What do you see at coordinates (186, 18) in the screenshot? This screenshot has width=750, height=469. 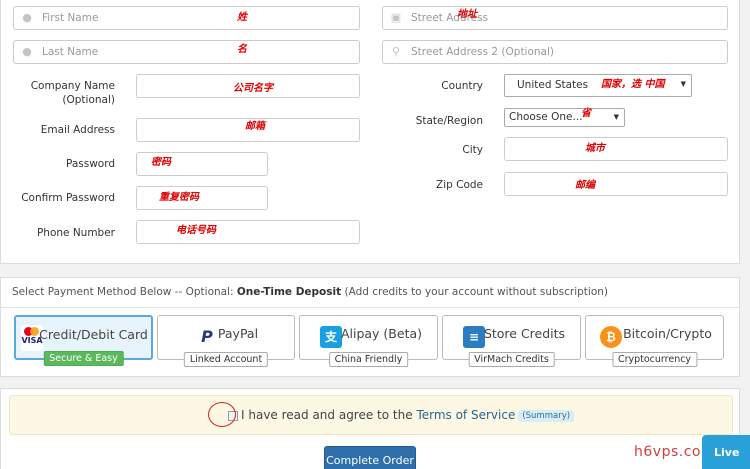 I see `first-name-field: ● First Name` at bounding box center [186, 18].